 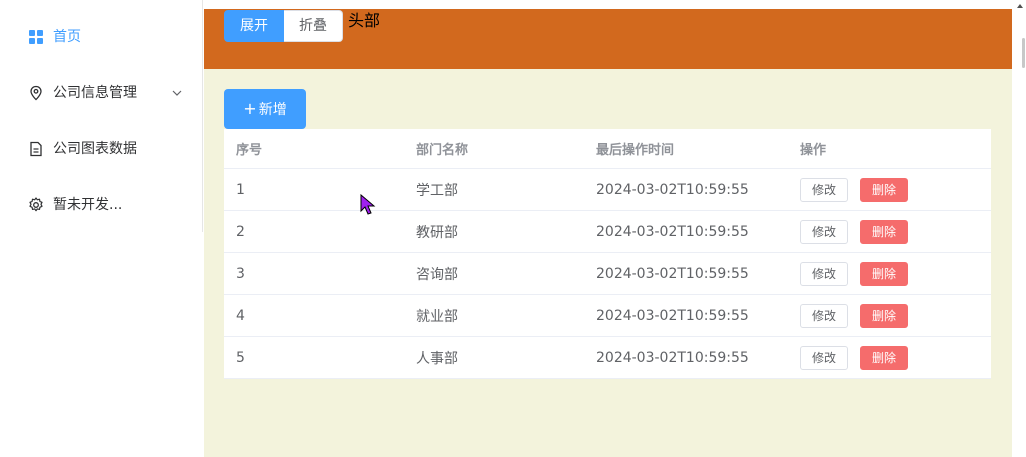 I want to click on row-index: 2, so click(x=240, y=231).